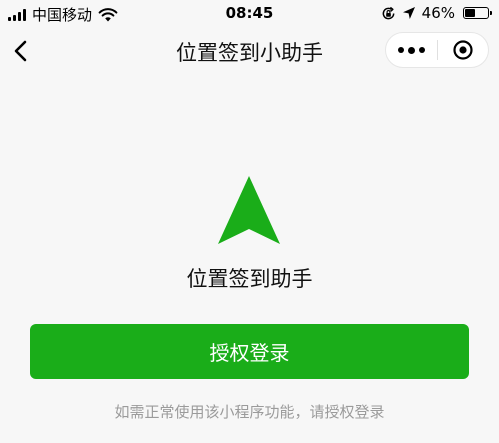 The image size is (499, 443). Describe the element at coordinates (470, 13) in the screenshot. I see `battery-fill` at that location.